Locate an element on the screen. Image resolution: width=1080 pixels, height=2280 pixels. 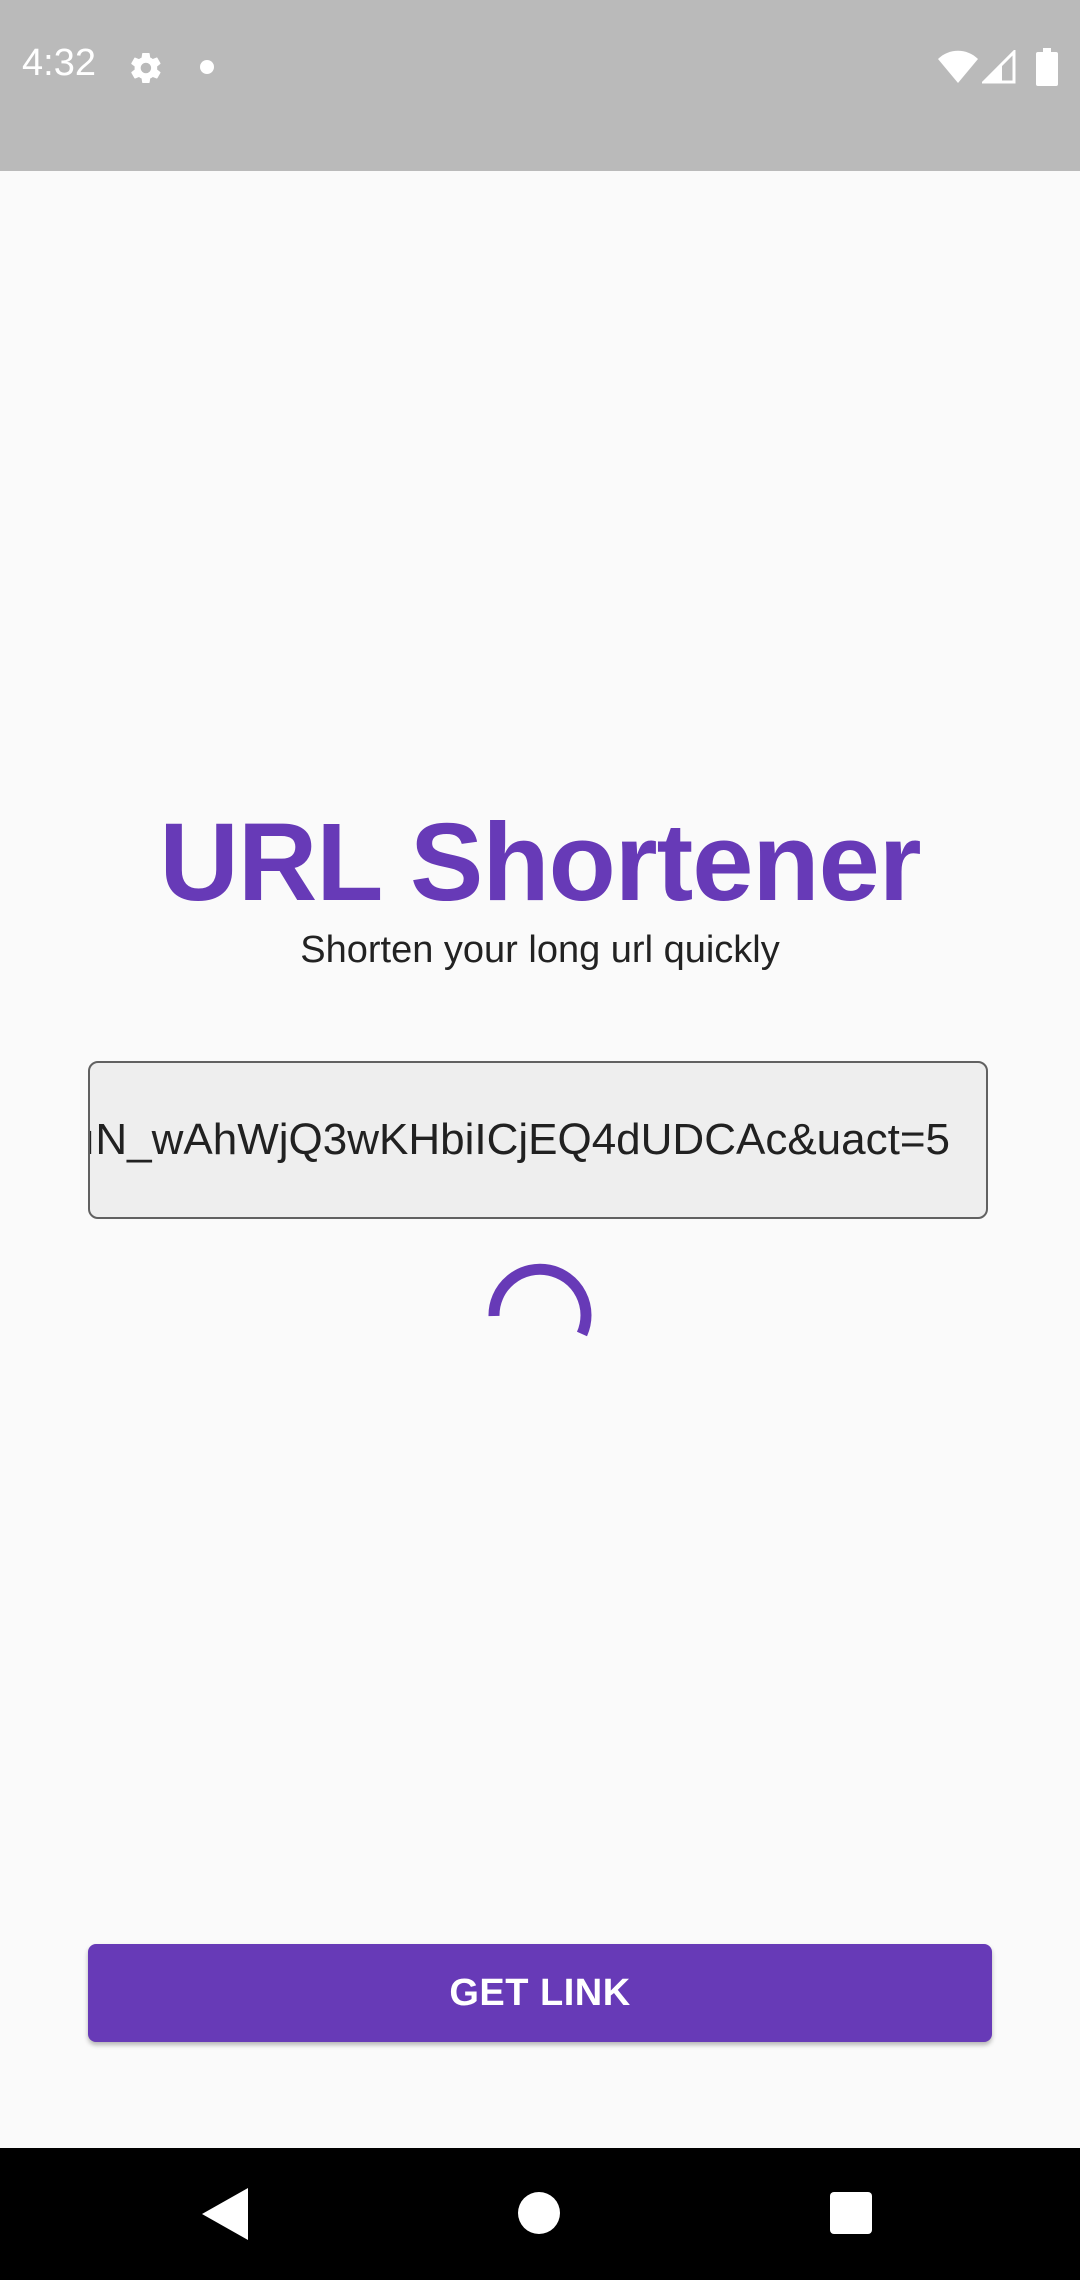
battery-icon is located at coordinates (1047, 67).